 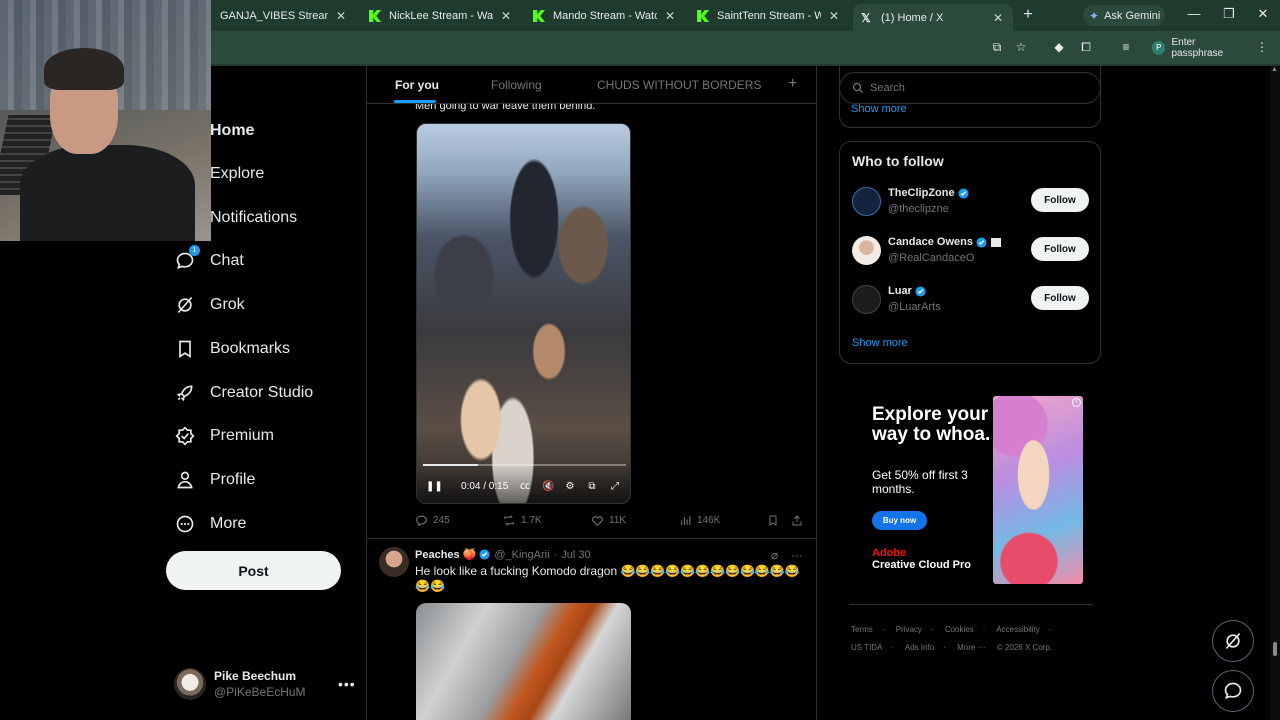 I want to click on suggestion-name: TheClipZone, so click(x=928, y=193).